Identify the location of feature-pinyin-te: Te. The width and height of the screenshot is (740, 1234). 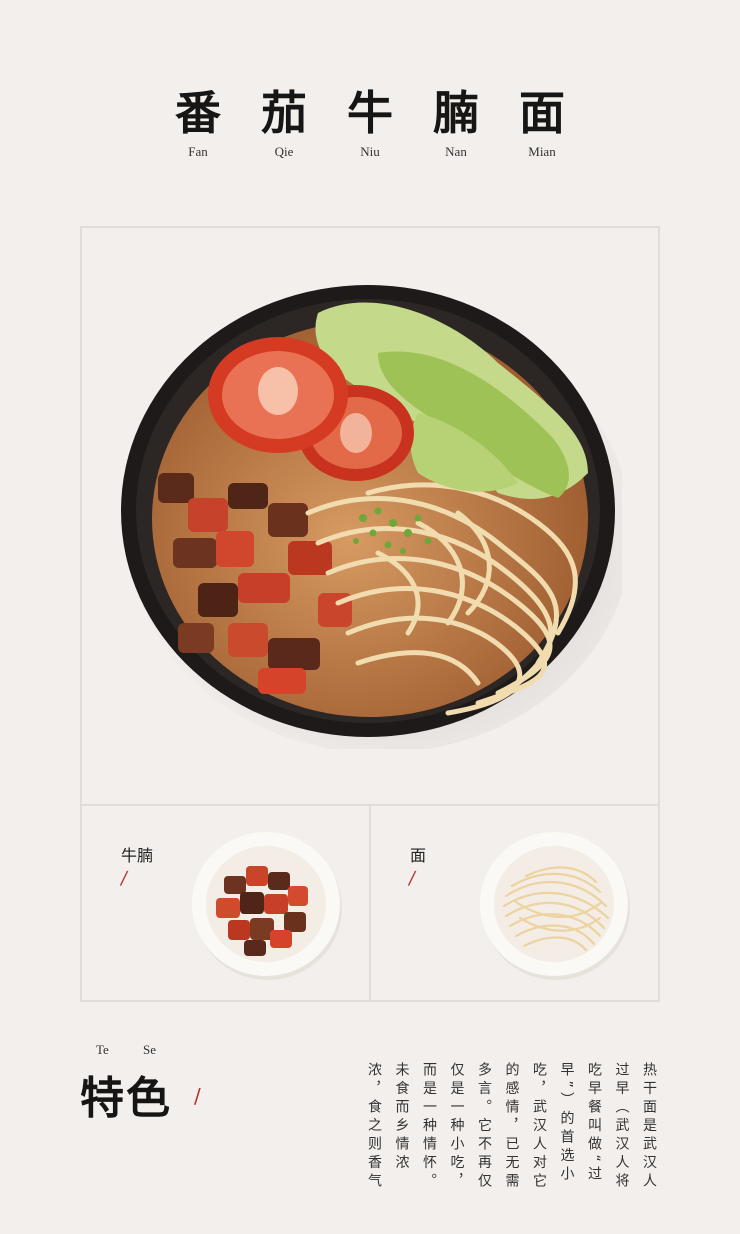
(102, 1049).